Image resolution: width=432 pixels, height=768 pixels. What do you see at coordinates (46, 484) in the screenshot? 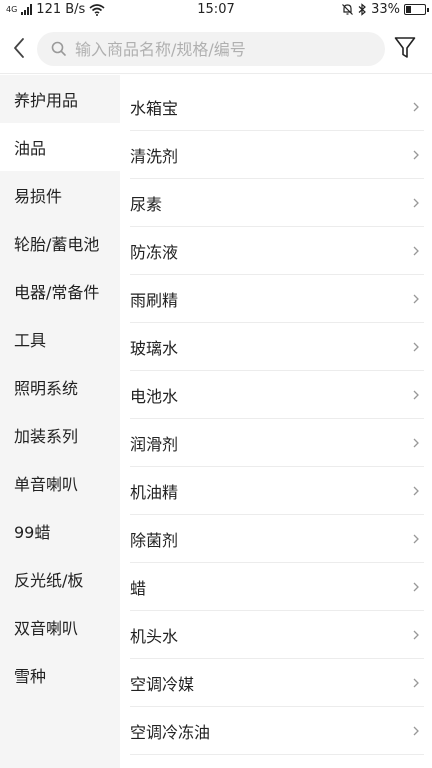
I see `category-label: 单音喇叭` at bounding box center [46, 484].